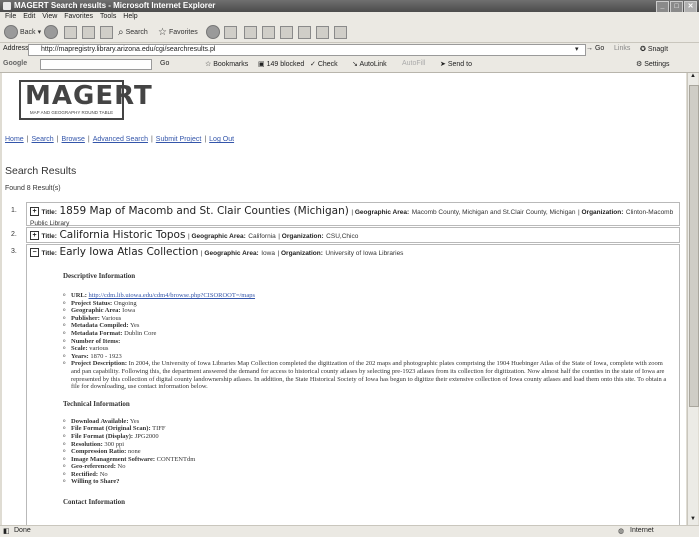  Describe the element at coordinates (6, 531) in the screenshot. I see `page-done-icon: ◧` at that location.